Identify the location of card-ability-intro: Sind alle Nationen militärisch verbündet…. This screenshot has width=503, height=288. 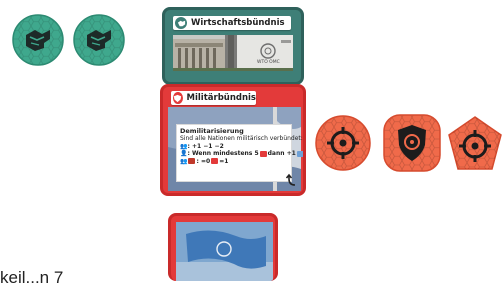
(241, 138).